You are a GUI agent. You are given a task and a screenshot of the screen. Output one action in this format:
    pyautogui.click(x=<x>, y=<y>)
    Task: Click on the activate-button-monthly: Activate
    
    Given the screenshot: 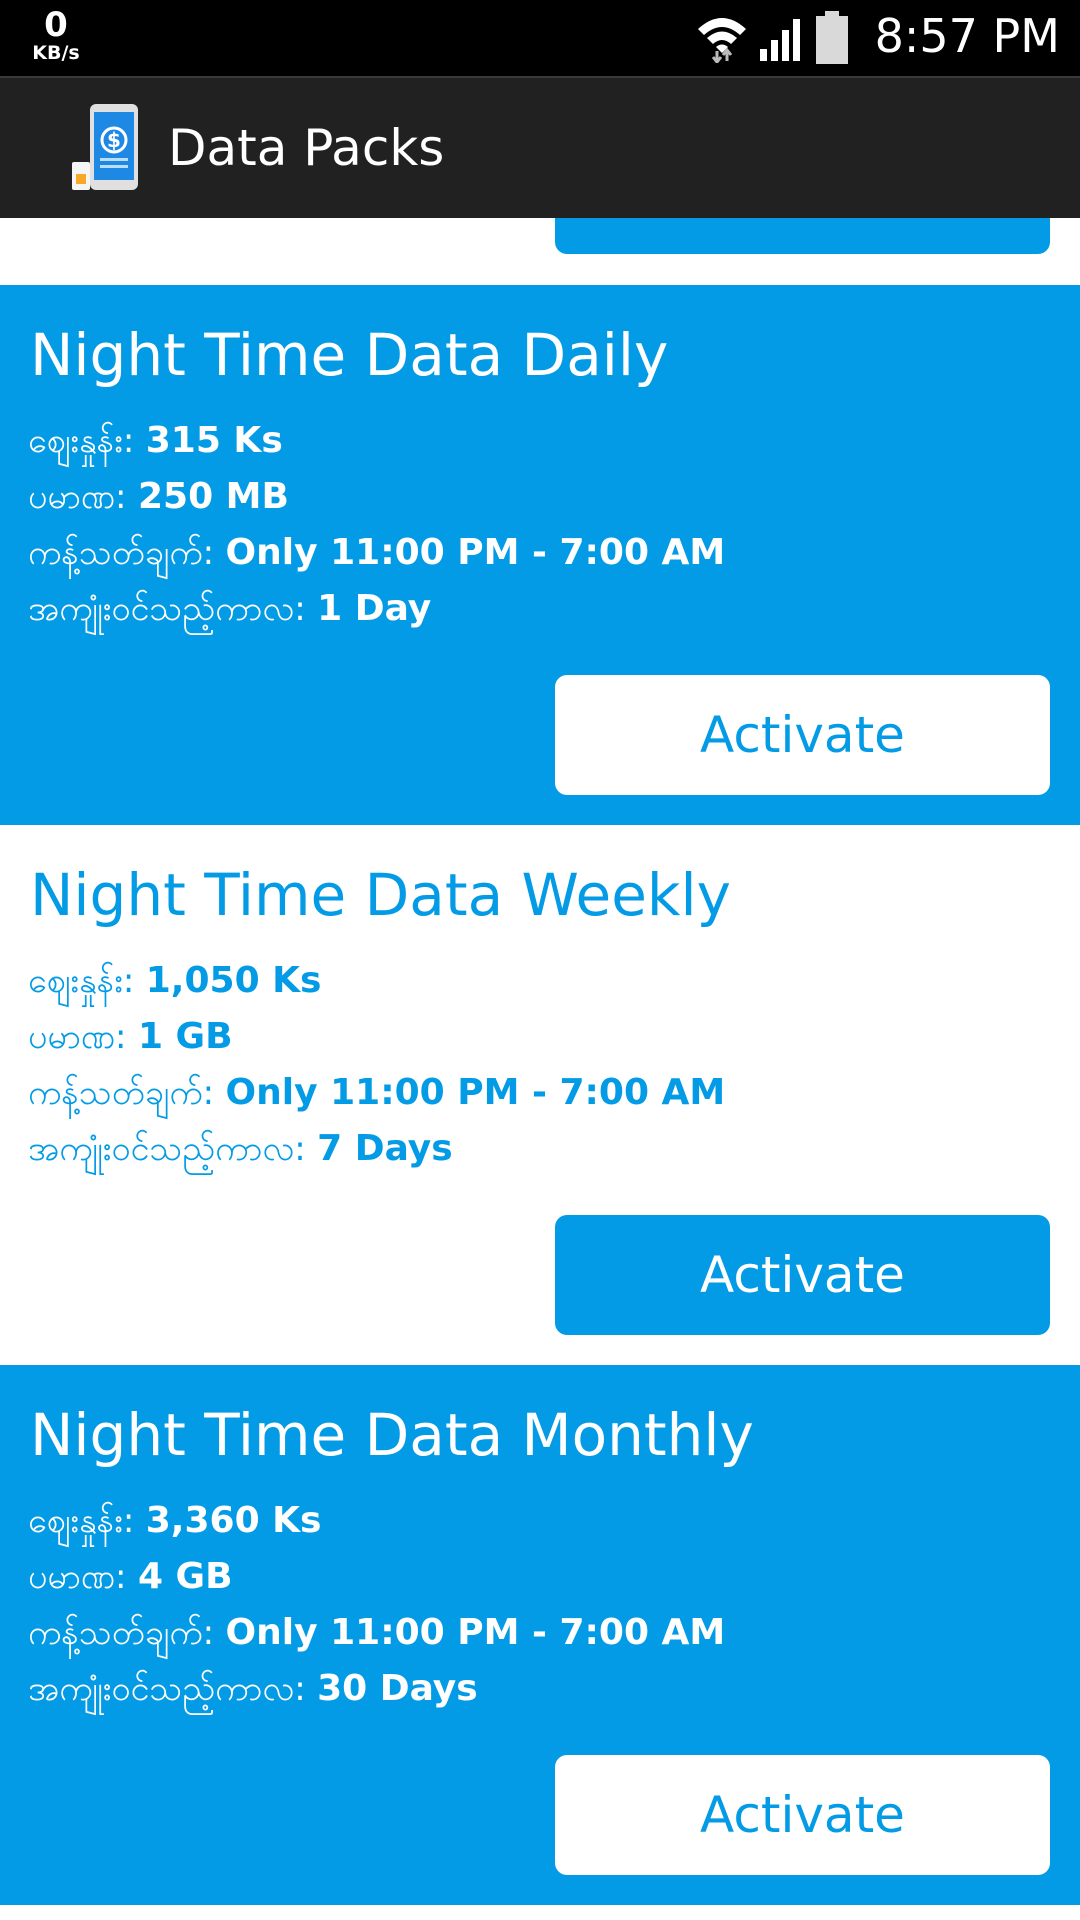 What is the action you would take?
    pyautogui.click(x=802, y=1815)
    